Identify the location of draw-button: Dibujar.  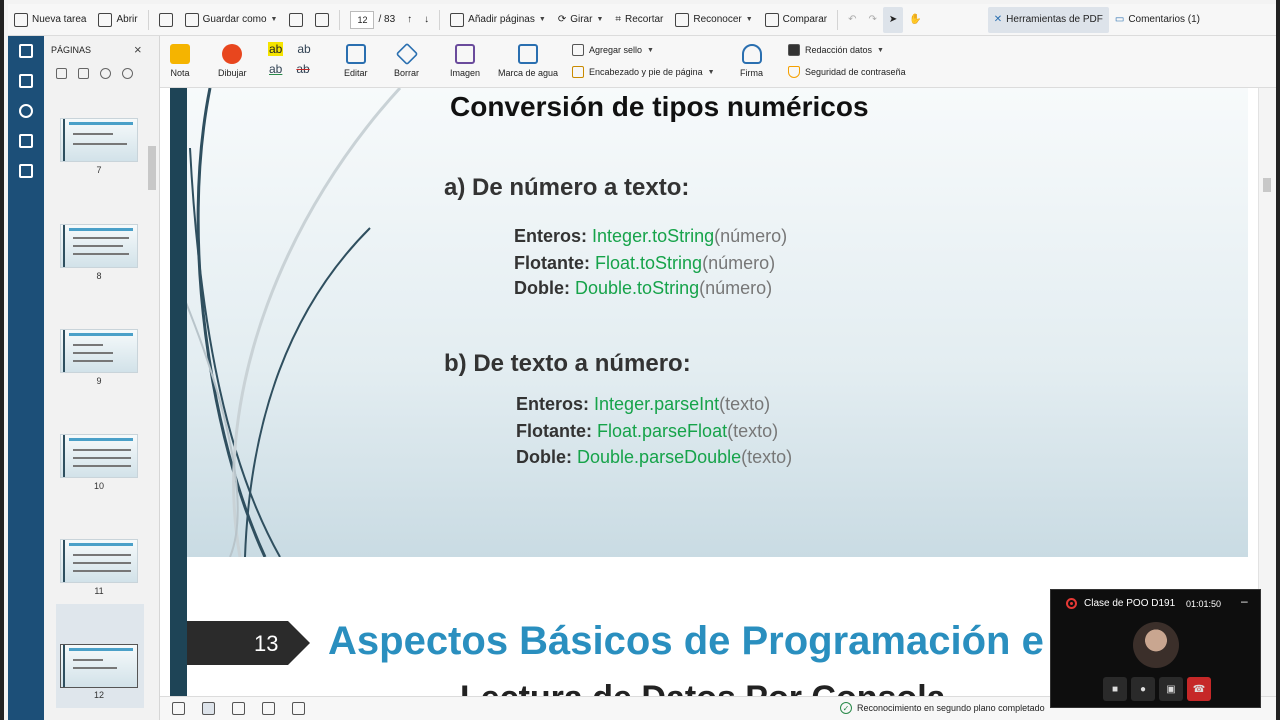
(232, 61).